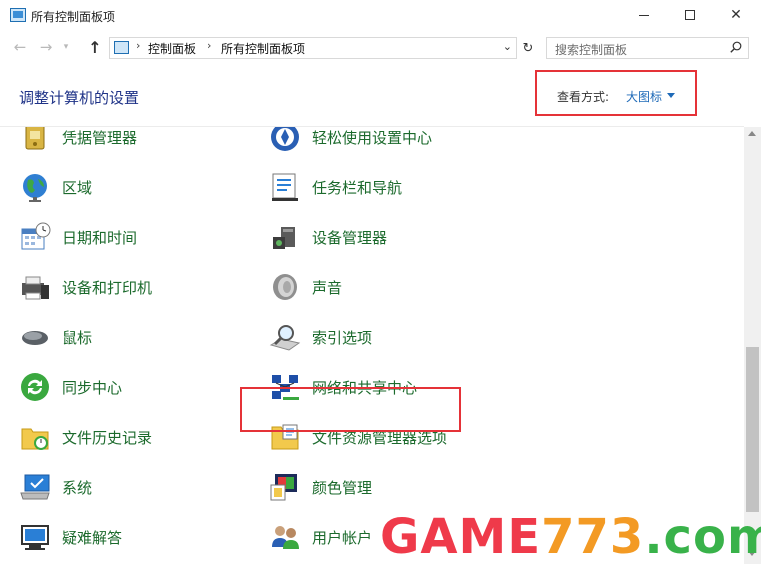 This screenshot has width=761, height=564. I want to click on item-label: 轻松使用设置中心, so click(372, 137).